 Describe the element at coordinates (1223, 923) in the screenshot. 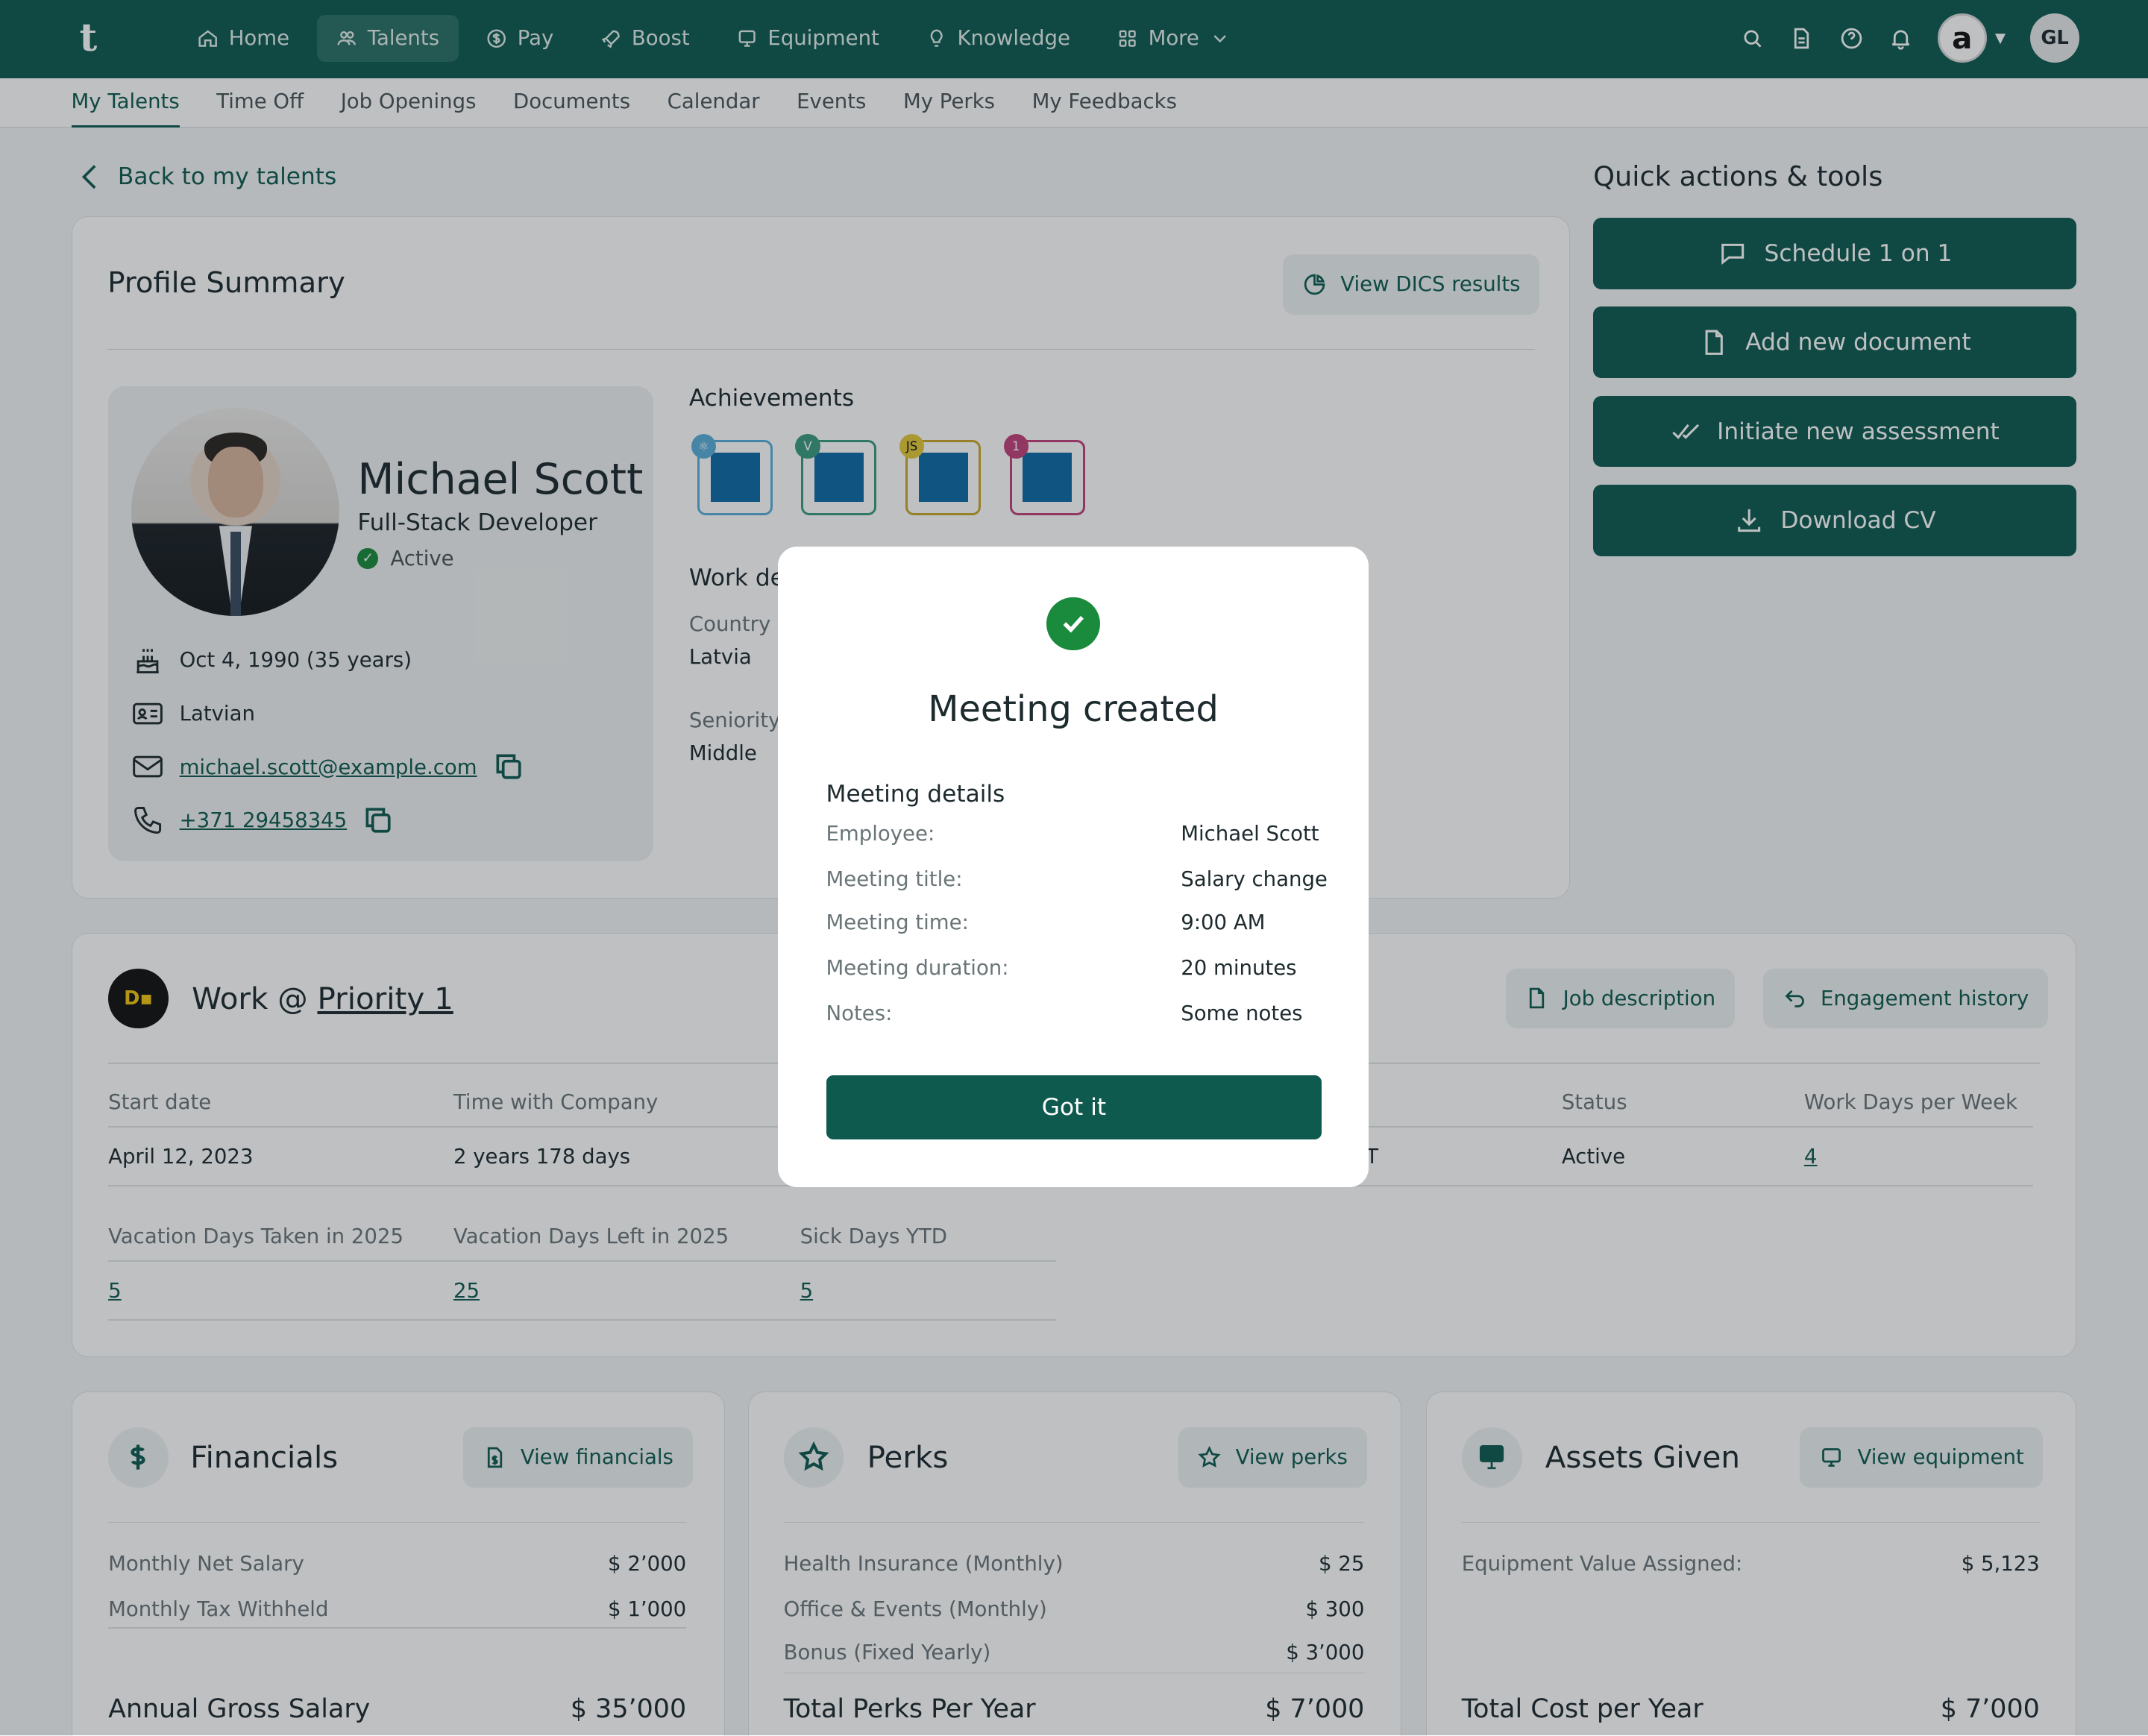

I see `meeting-time-value: 9:00 AM` at that location.